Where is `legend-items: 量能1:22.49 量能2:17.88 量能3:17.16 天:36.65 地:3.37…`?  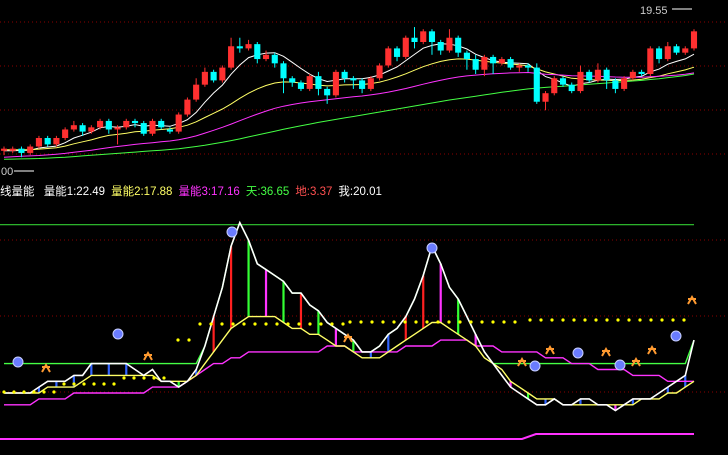 legend-items: 量能1:22.49 量能2:17.88 量能3:17.16 天:36.65 地:3.37… is located at coordinates (216, 192).